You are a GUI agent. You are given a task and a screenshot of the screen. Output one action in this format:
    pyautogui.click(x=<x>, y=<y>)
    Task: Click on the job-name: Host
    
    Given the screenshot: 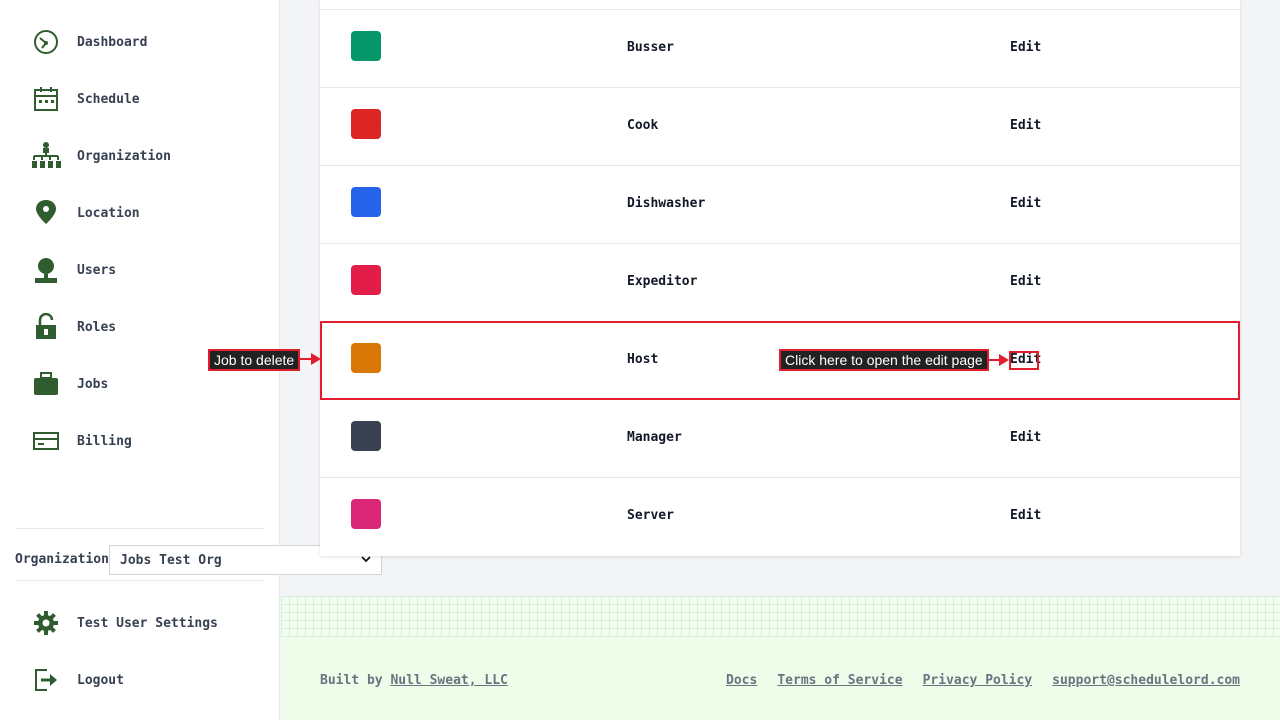 What is the action you would take?
    pyautogui.click(x=643, y=359)
    